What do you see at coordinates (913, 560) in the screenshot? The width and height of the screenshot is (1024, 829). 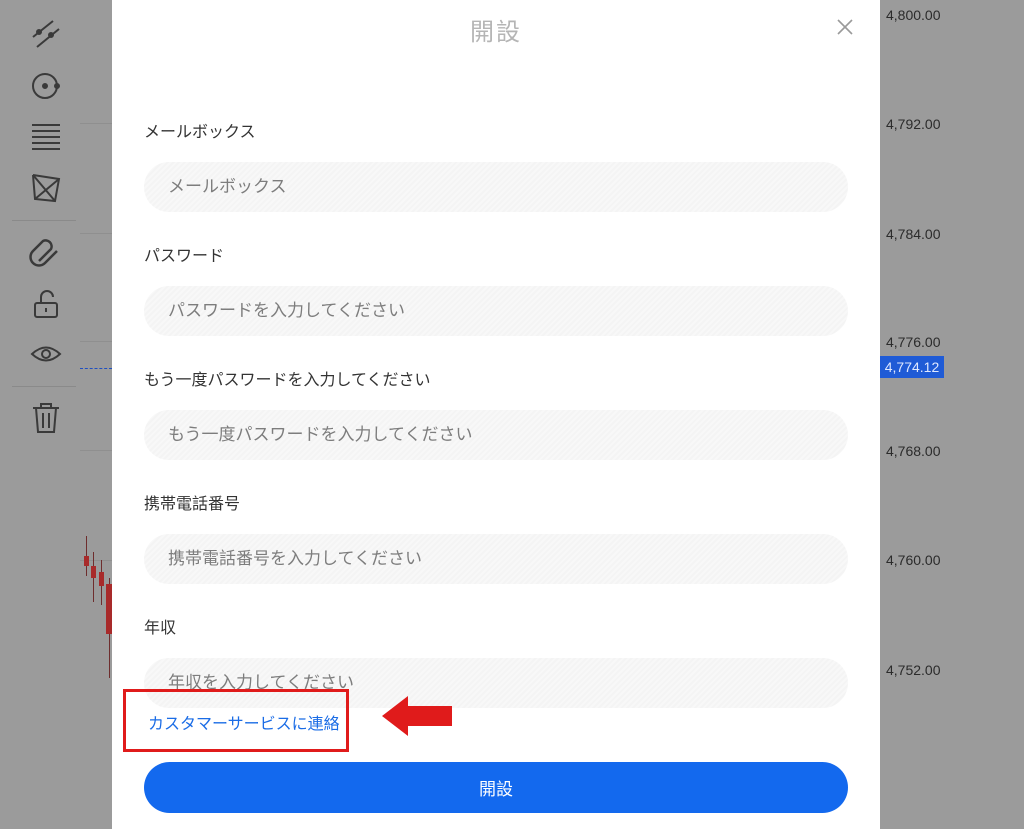 I see `price-tick-label: 4,760.00` at bounding box center [913, 560].